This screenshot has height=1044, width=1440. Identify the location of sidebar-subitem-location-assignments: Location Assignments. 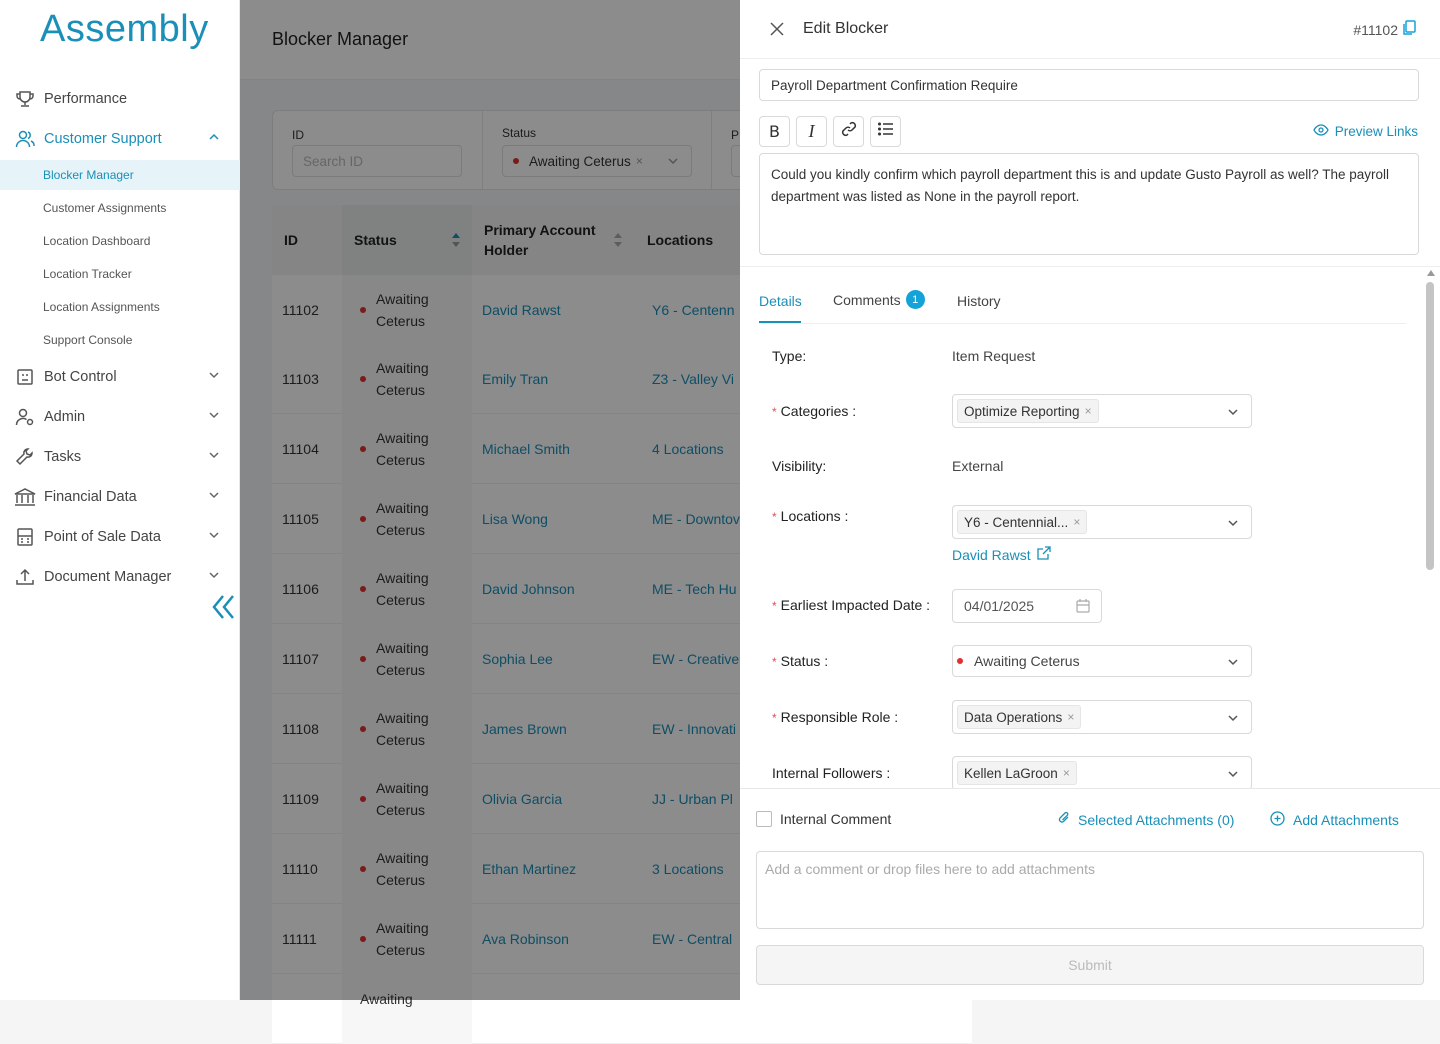
(120, 307).